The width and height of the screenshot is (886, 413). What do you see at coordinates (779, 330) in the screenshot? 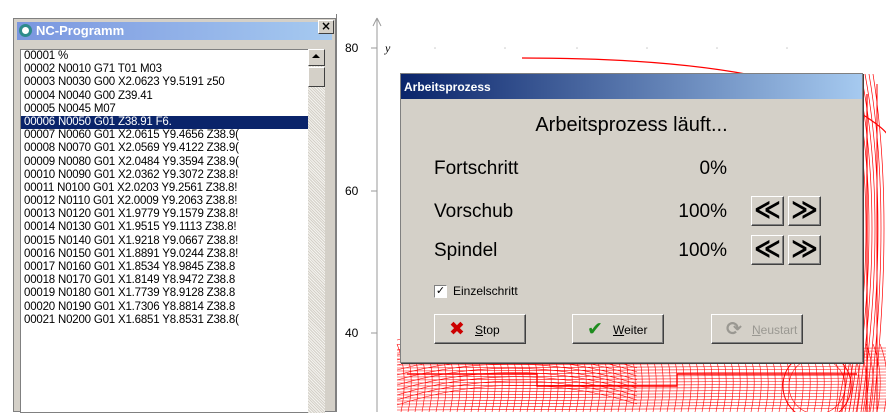
I see `restart-label-rest: eustart` at bounding box center [779, 330].